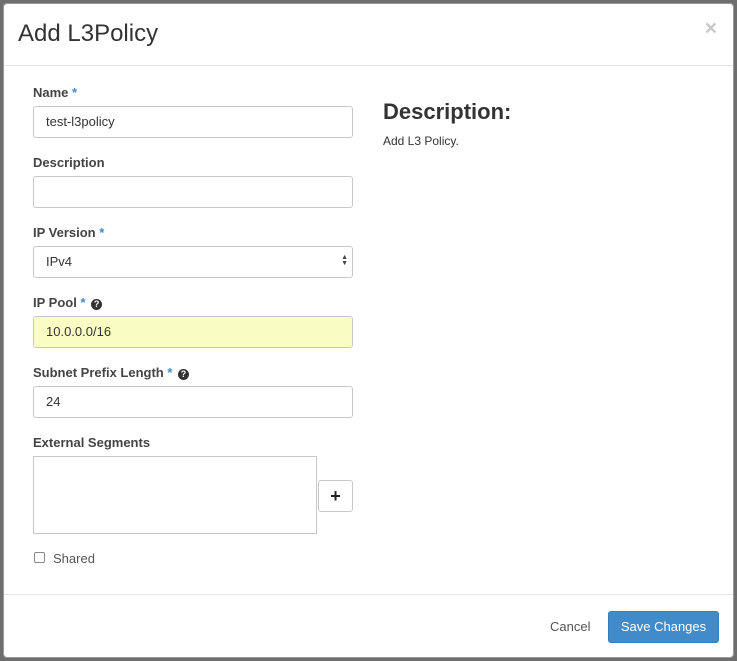  Describe the element at coordinates (88, 33) in the screenshot. I see `modal-title: Add L3Policy` at that location.